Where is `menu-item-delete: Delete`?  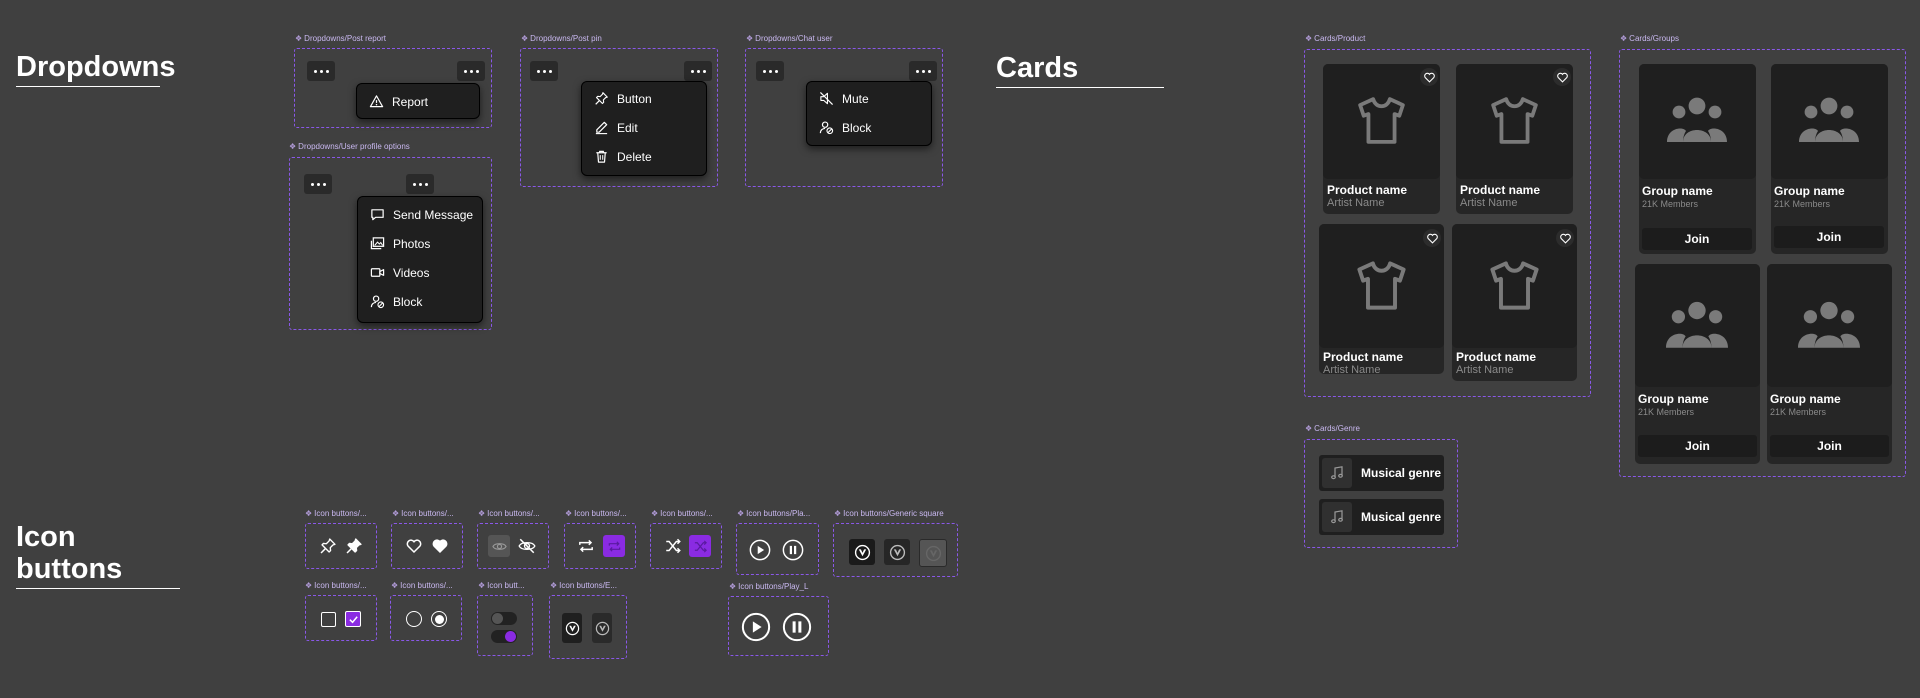
menu-item-delete: Delete is located at coordinates (623, 156).